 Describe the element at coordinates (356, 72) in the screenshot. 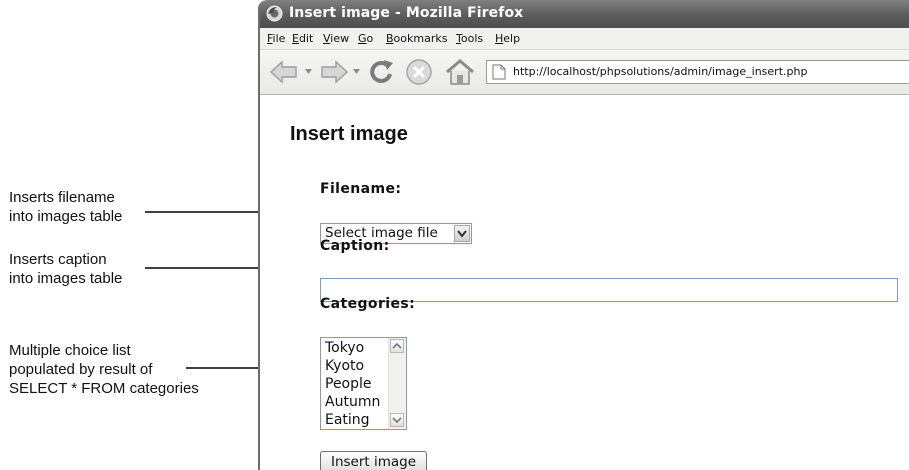

I see `forward-dropdown-icon` at that location.